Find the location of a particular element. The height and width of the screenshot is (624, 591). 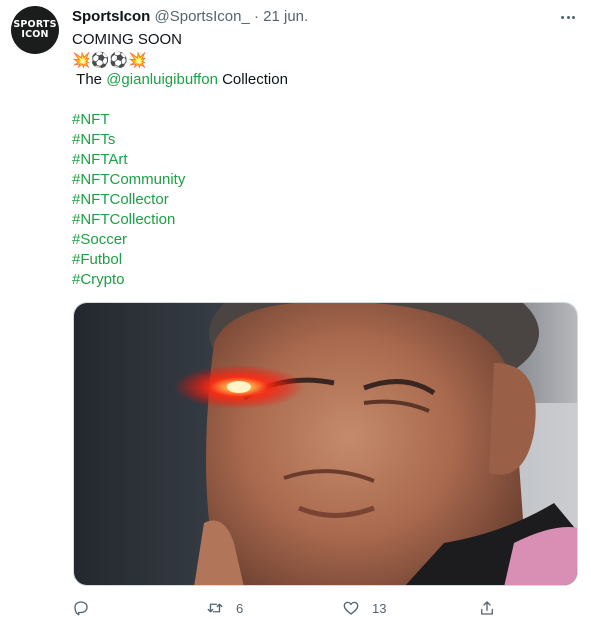

tweet-header: SportsIcon @SportsIcon_ · 21 jun. is located at coordinates (190, 16).